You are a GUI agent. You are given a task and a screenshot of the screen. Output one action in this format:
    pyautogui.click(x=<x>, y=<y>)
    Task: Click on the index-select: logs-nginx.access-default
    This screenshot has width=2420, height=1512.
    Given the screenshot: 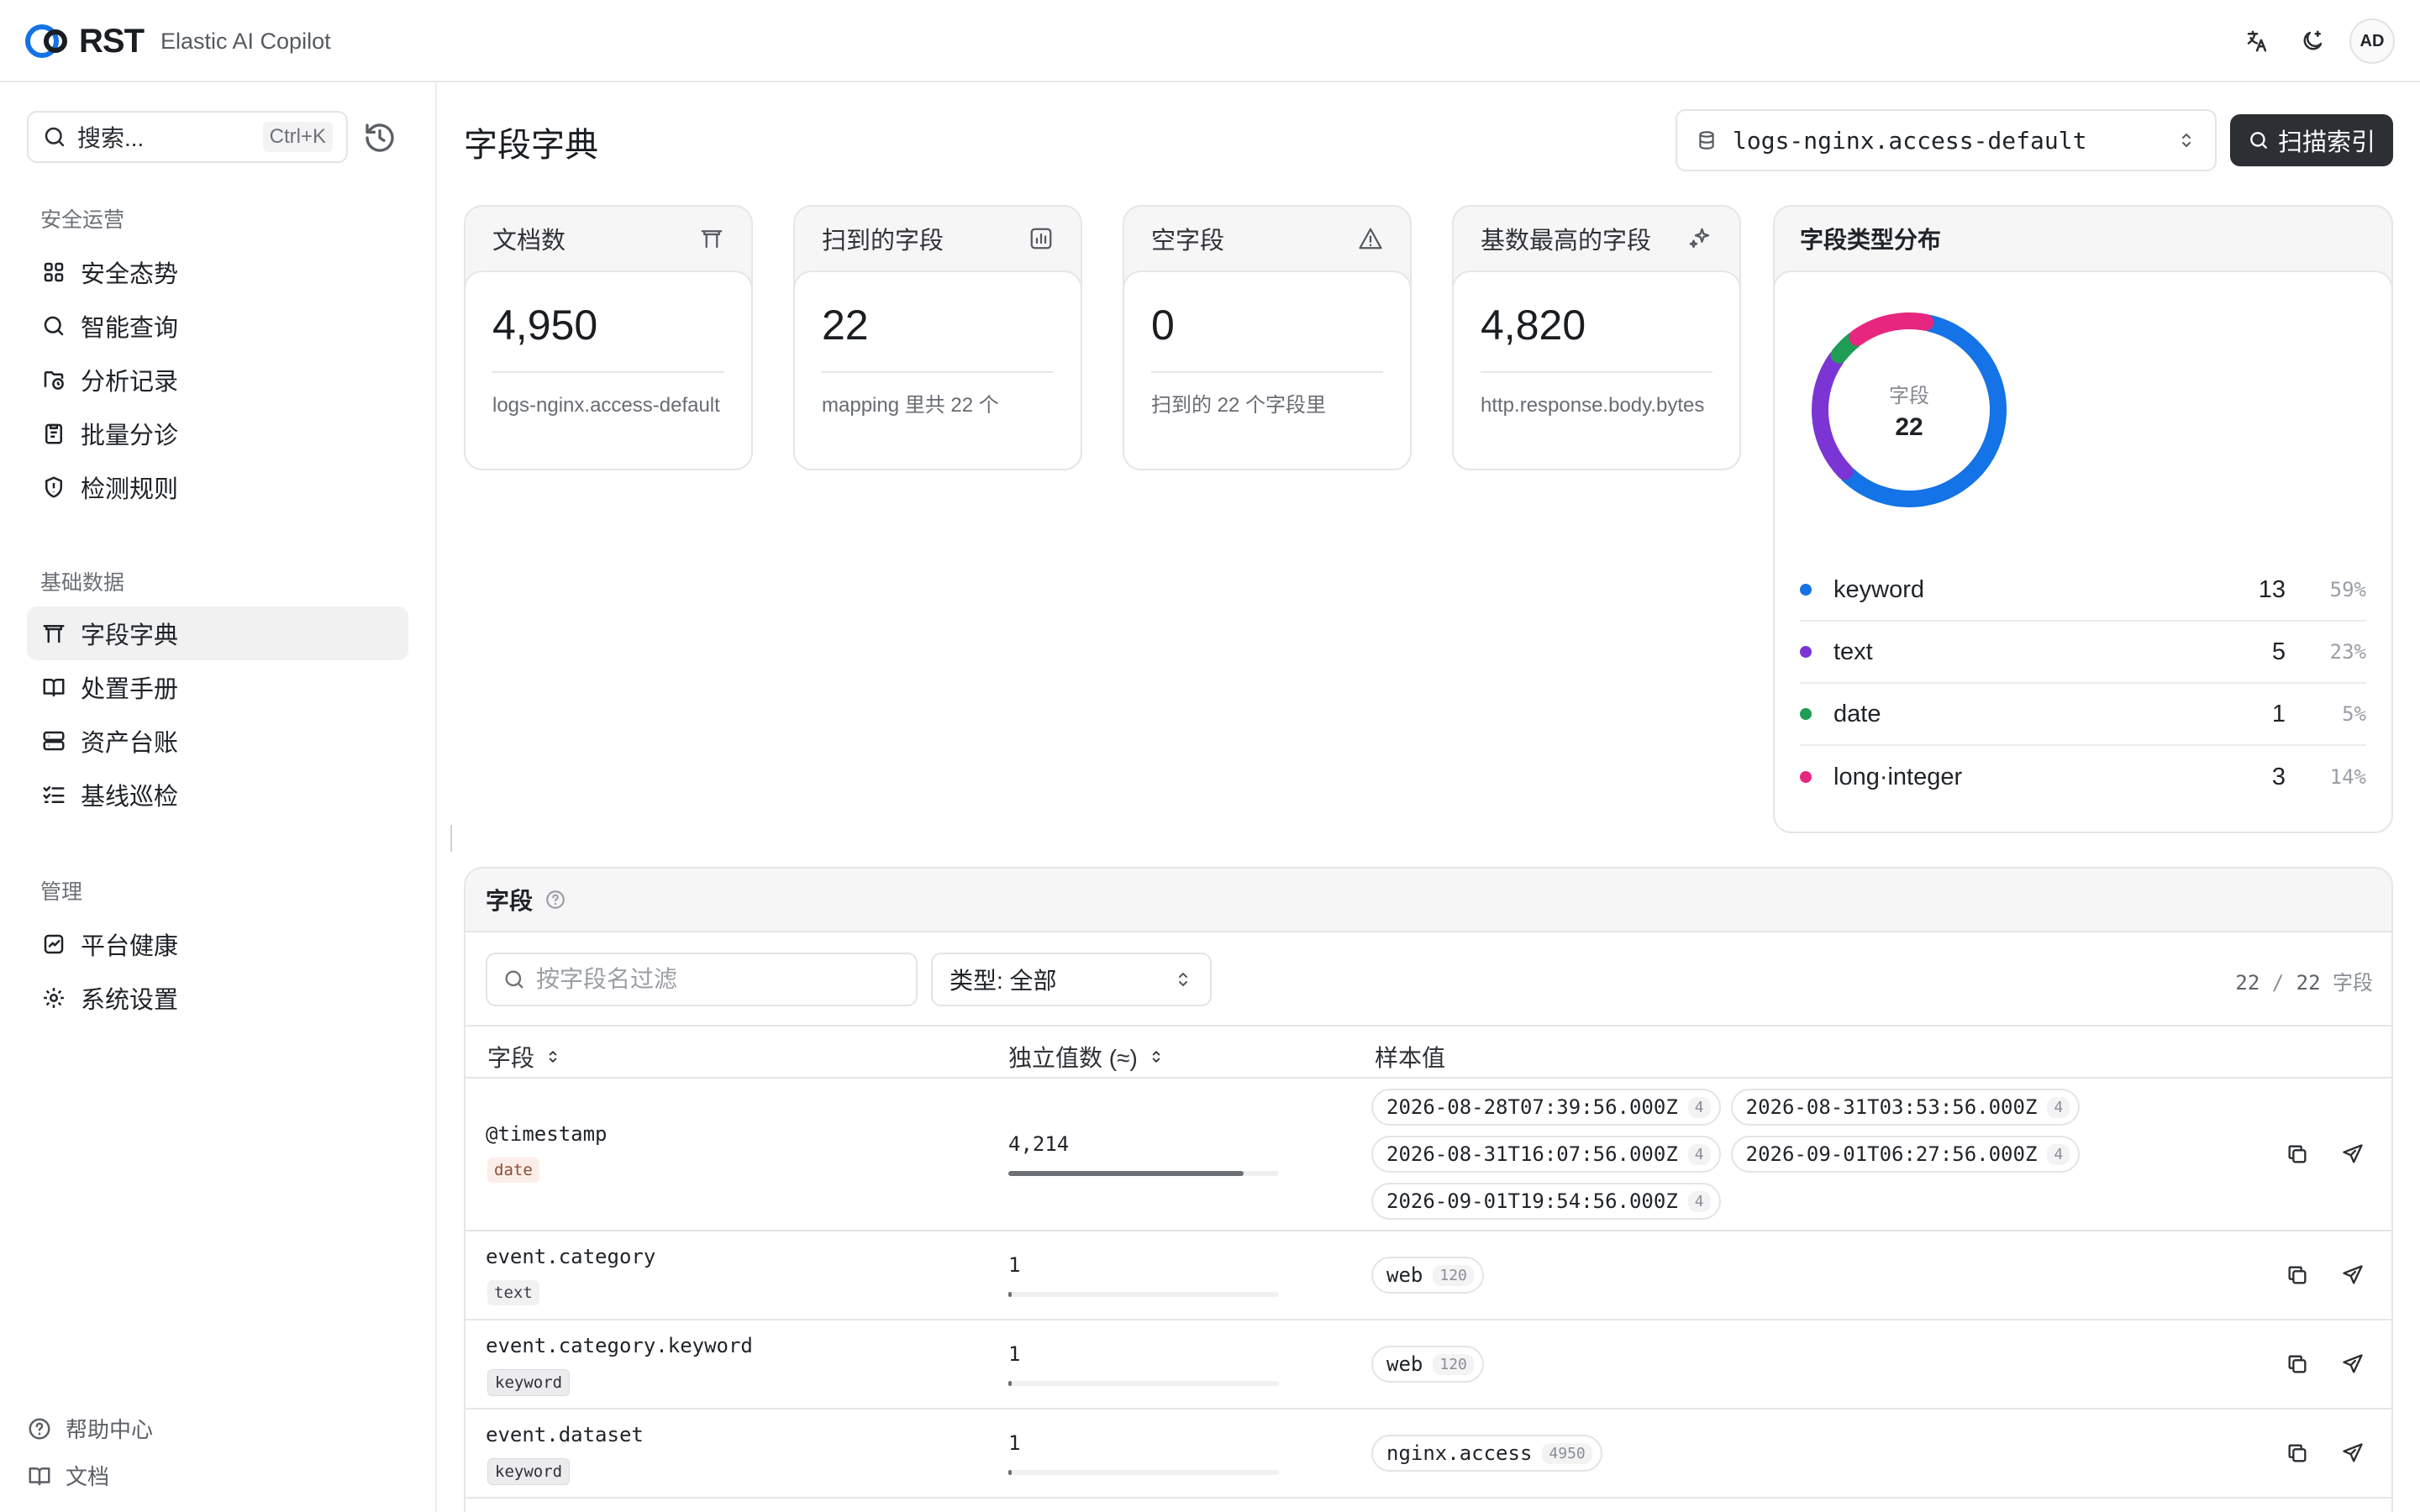 What is the action you would take?
    pyautogui.click(x=1946, y=140)
    